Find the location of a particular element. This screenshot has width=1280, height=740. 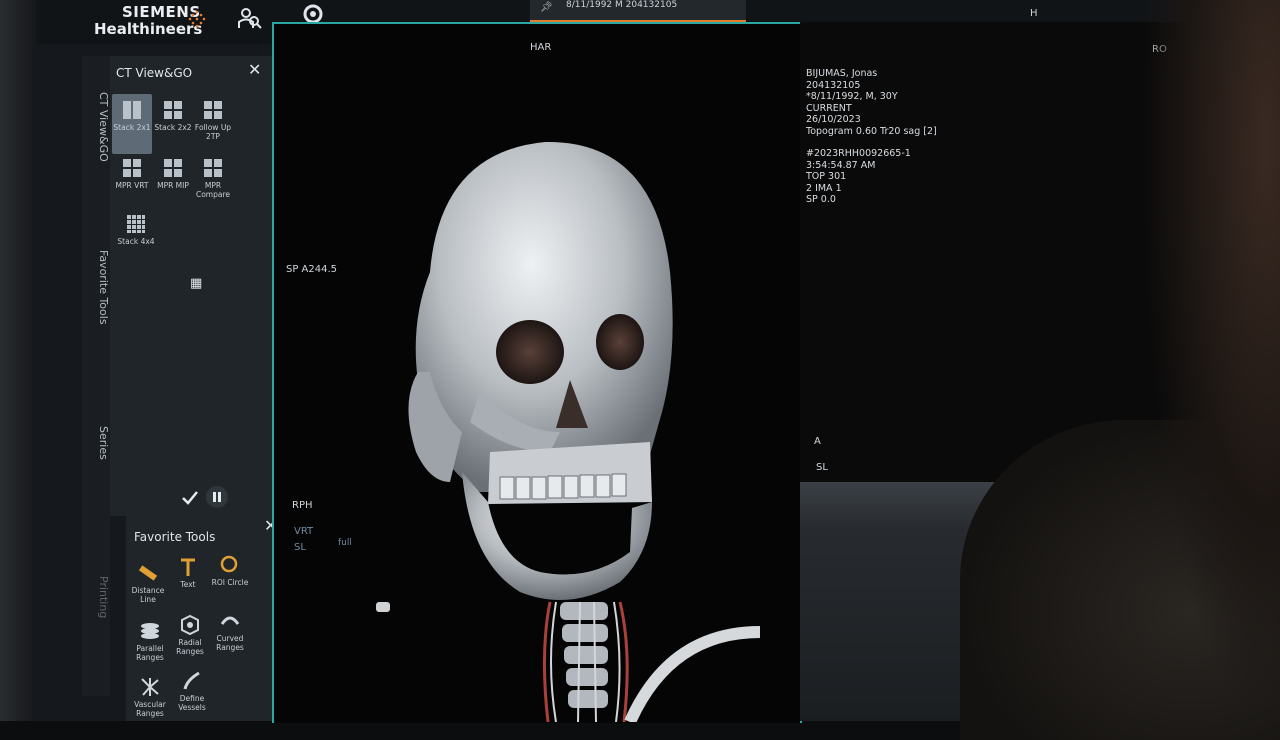

layout-mpr-vrt: MPR VRT is located at coordinates (132, 182).